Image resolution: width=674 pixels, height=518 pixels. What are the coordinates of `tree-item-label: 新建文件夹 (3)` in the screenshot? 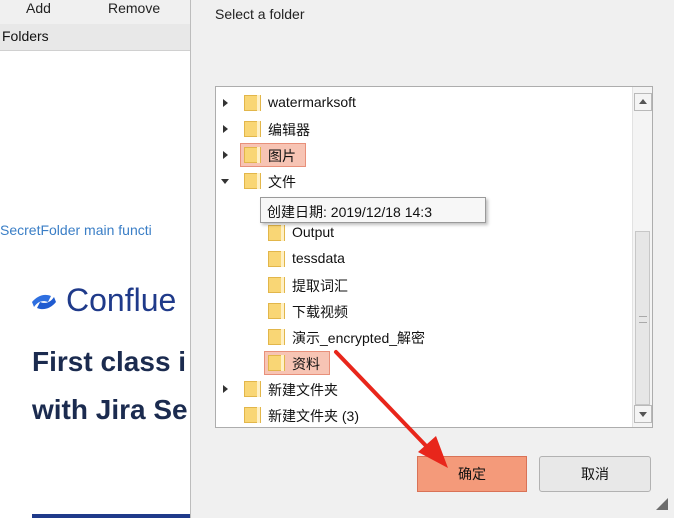 It's located at (313, 416).